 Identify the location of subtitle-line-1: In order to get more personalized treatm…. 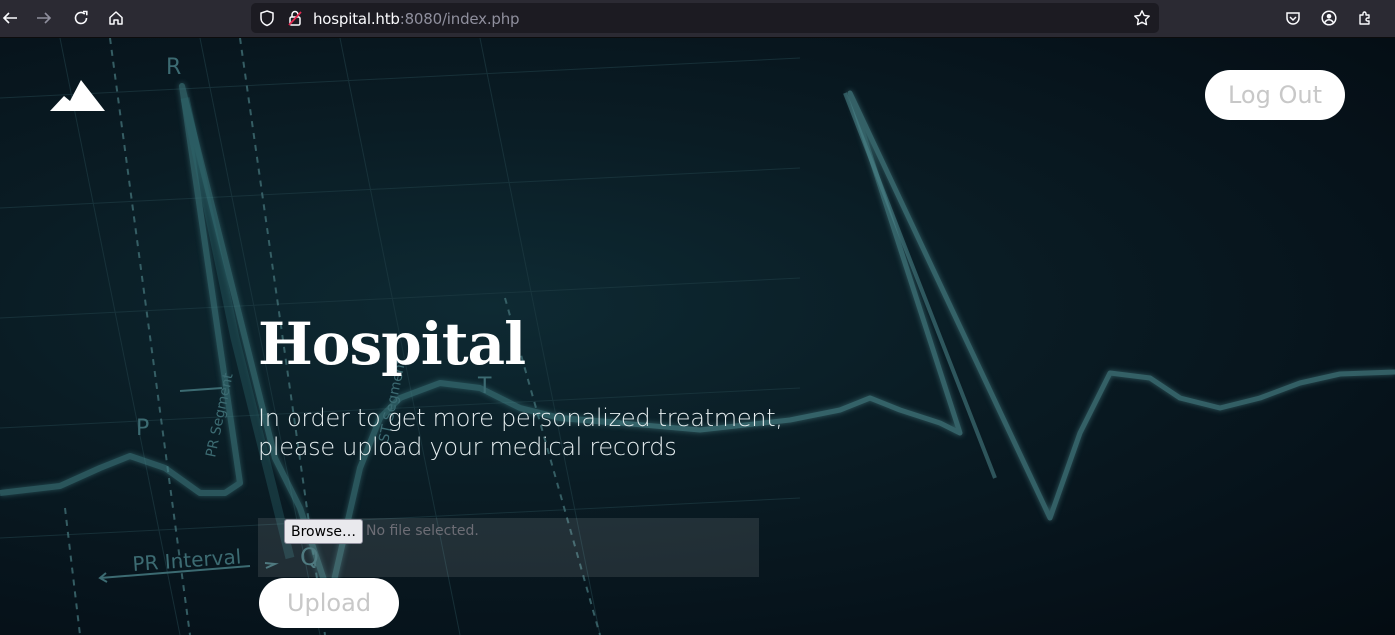
(520, 418).